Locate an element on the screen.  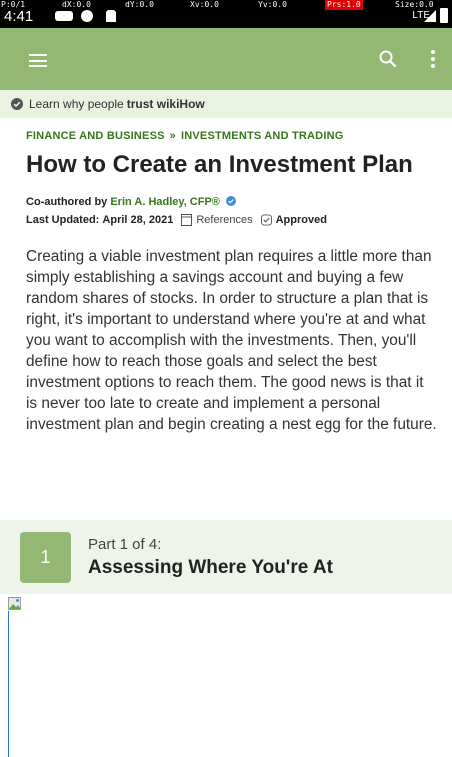
check-circle-icon is located at coordinates (17, 104).